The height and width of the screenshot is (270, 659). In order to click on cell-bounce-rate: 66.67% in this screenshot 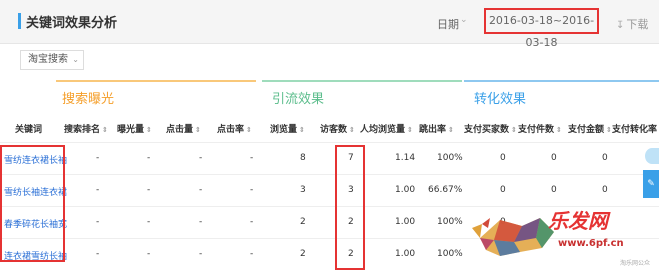, I will do `click(445, 190)`.